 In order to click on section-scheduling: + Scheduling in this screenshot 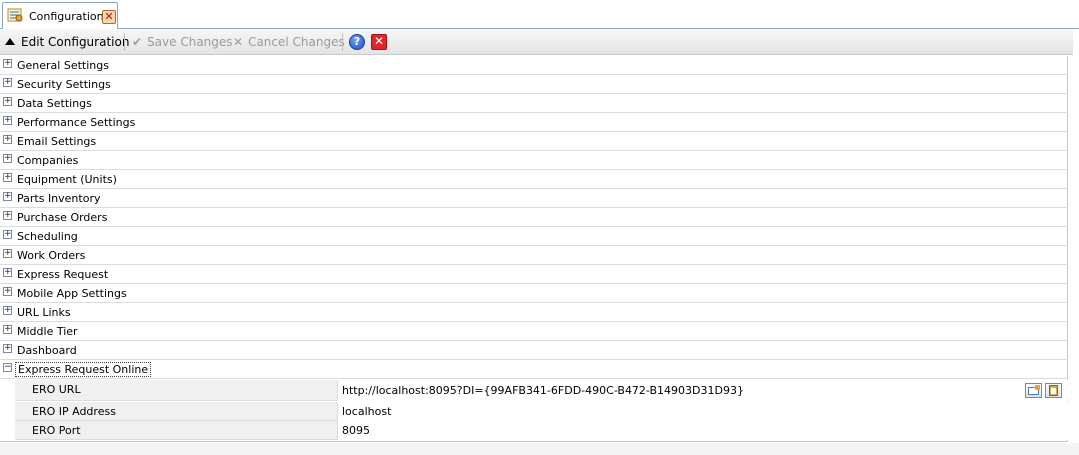, I will do `click(534, 236)`.